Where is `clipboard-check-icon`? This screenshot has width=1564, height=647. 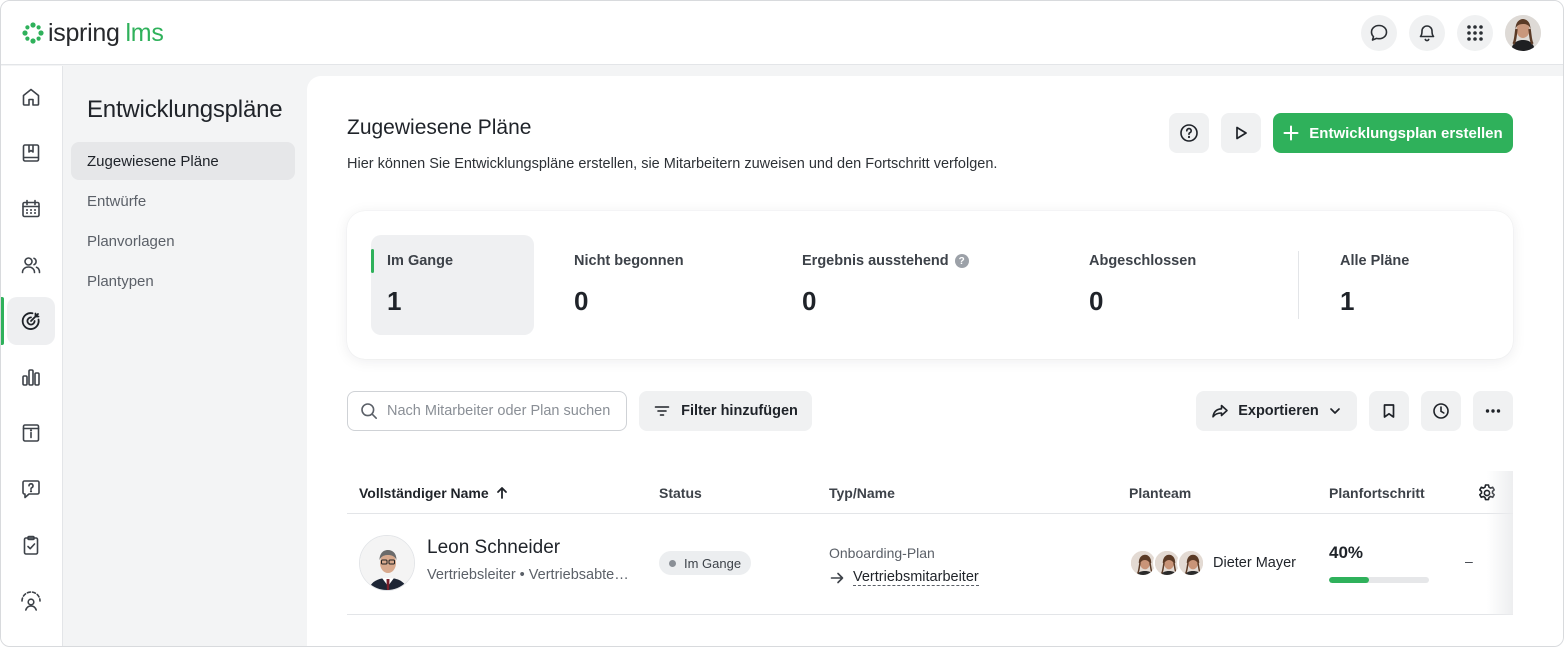
clipboard-check-icon is located at coordinates (31, 545).